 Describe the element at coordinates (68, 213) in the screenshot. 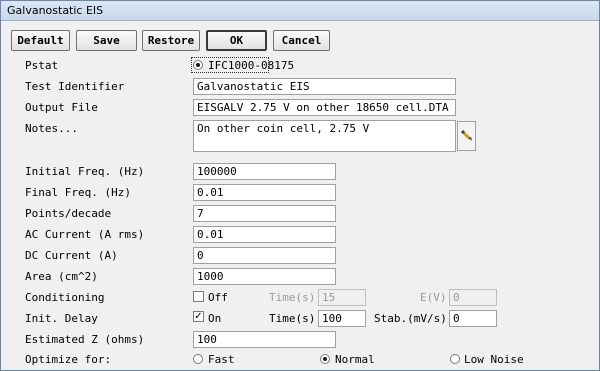

I see `points-decade-label: Points/decade` at that location.